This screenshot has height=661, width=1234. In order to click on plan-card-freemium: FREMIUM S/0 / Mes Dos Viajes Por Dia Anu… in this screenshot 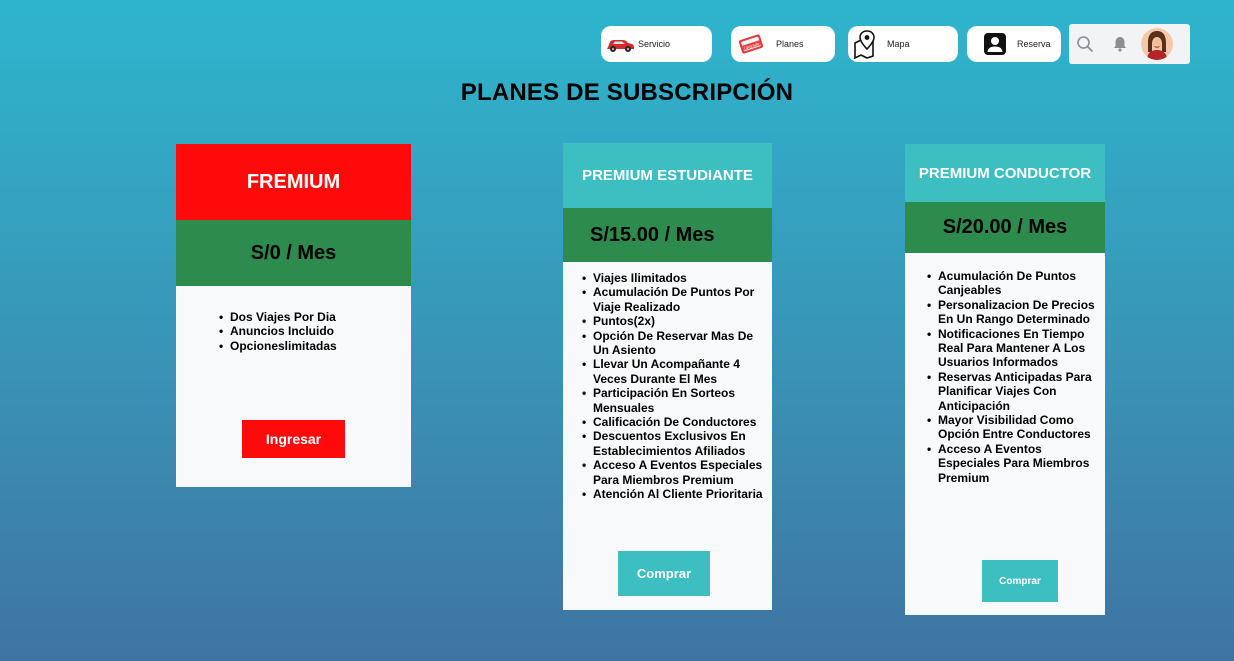, I will do `click(293, 315)`.